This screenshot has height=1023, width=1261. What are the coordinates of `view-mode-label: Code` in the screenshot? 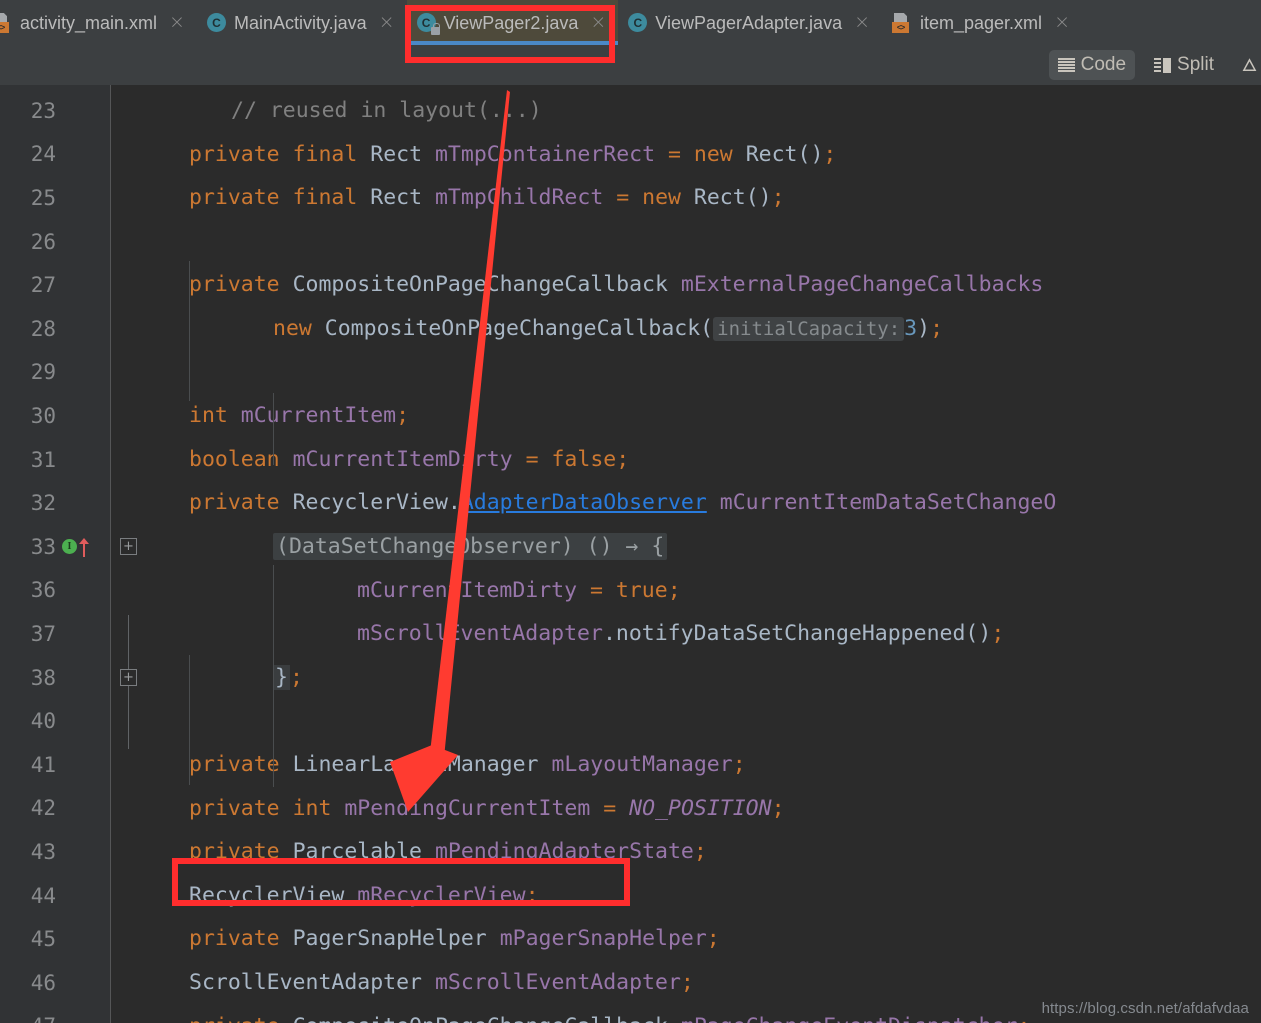 It's located at (1103, 64).